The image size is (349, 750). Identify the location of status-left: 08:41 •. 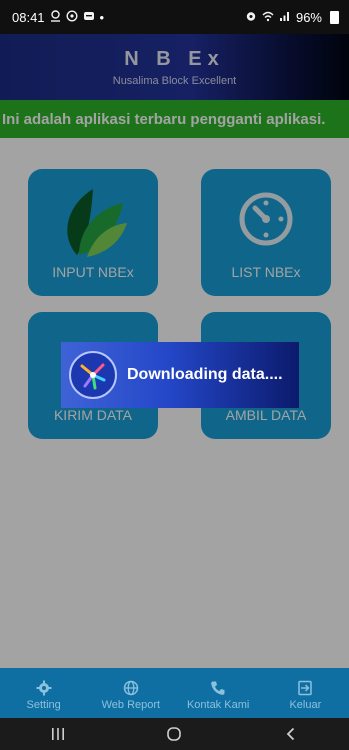
(58, 17).